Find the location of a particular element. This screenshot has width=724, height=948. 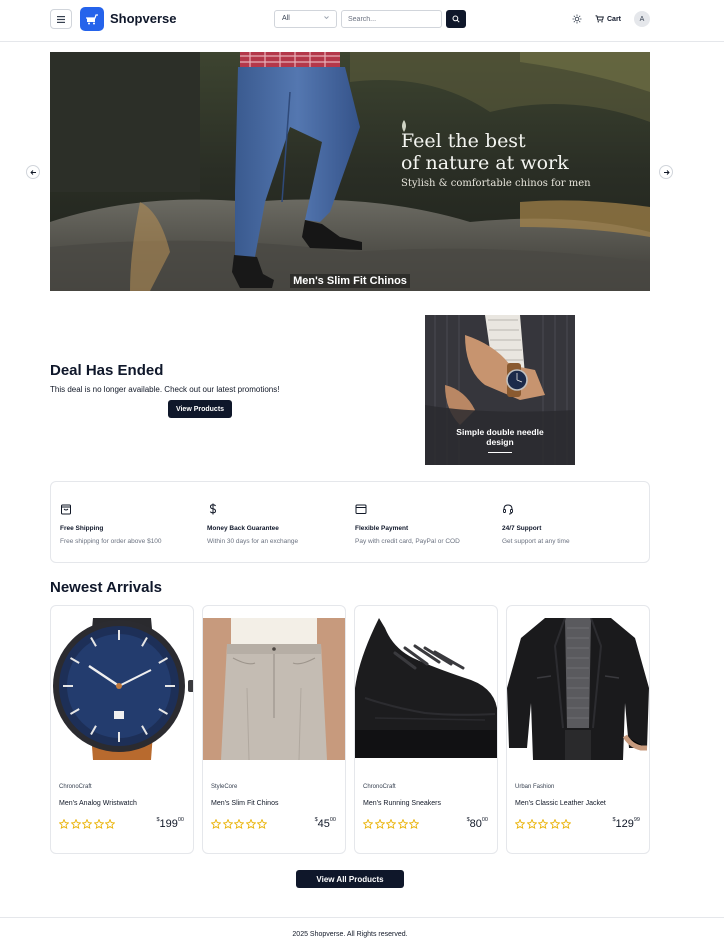

price-whole: 199 is located at coordinates (168, 824).